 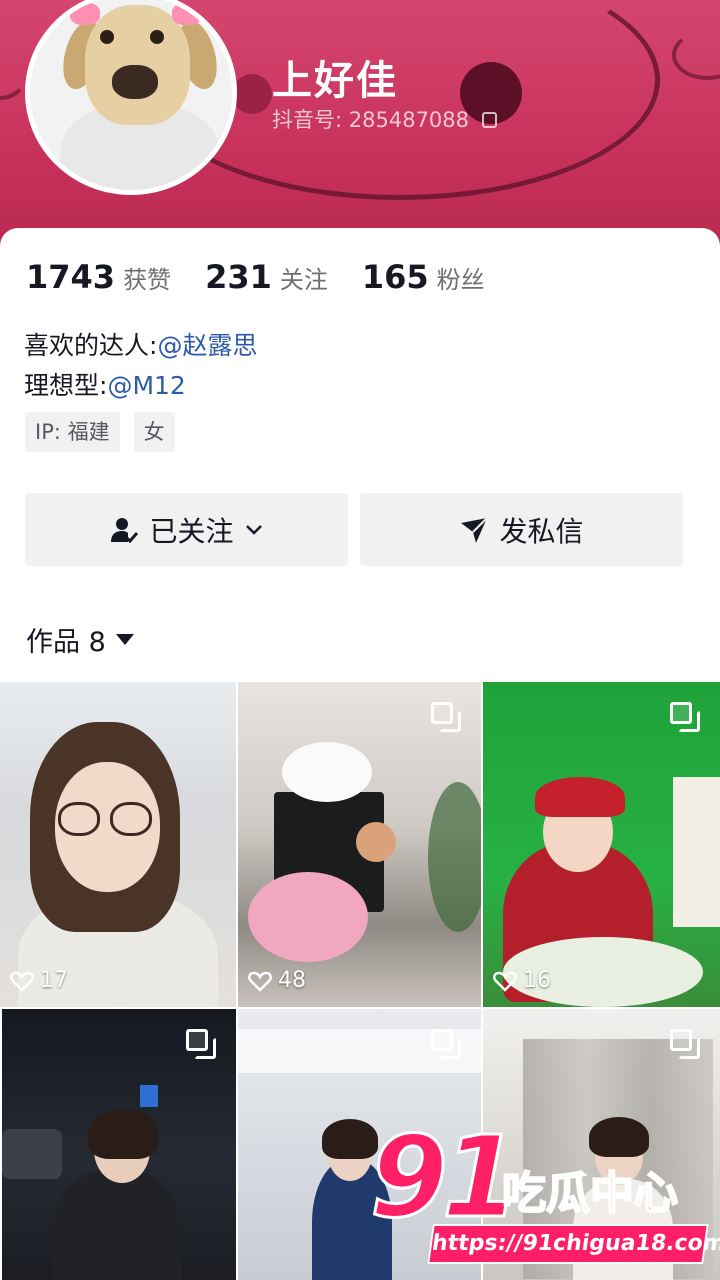 I want to click on user-check-icon, so click(x=125, y=530).